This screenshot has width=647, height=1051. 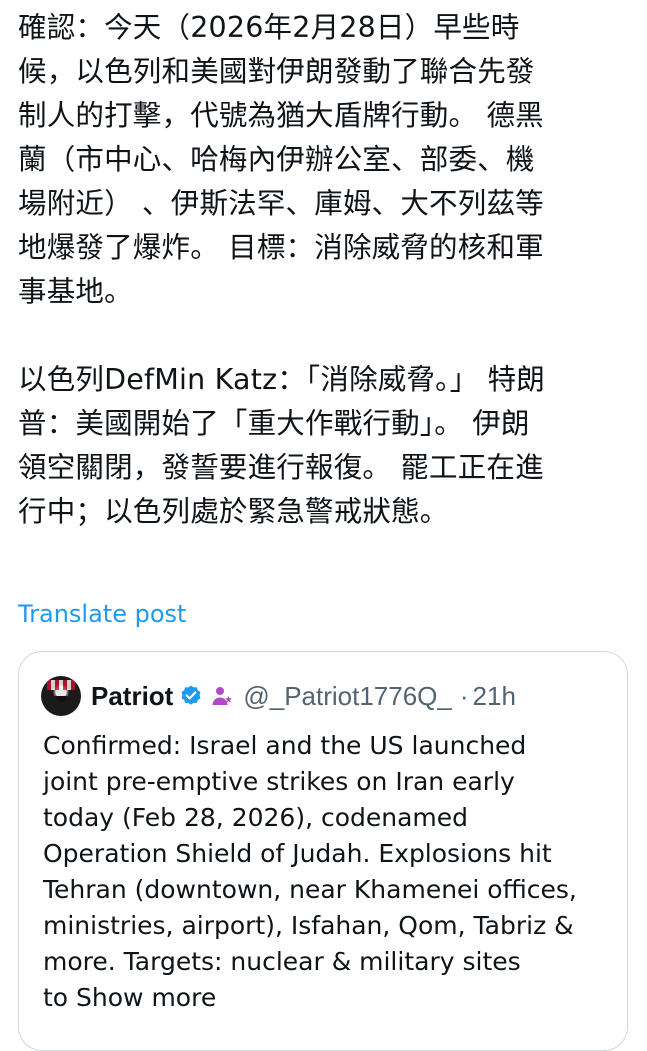 What do you see at coordinates (191, 695) in the screenshot?
I see `verified-badge-icon` at bounding box center [191, 695].